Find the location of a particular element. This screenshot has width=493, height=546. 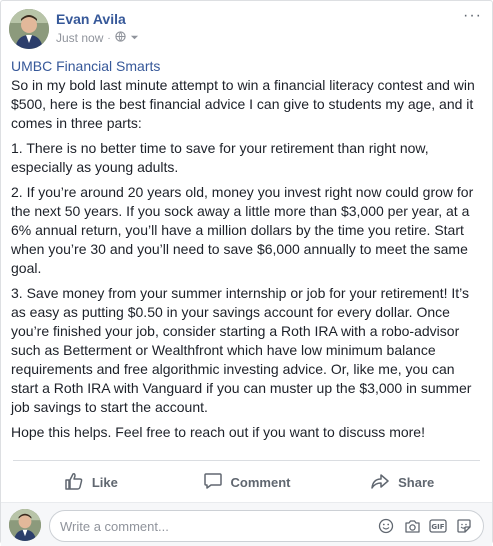

svg-text: GIF is located at coordinates (437, 527).